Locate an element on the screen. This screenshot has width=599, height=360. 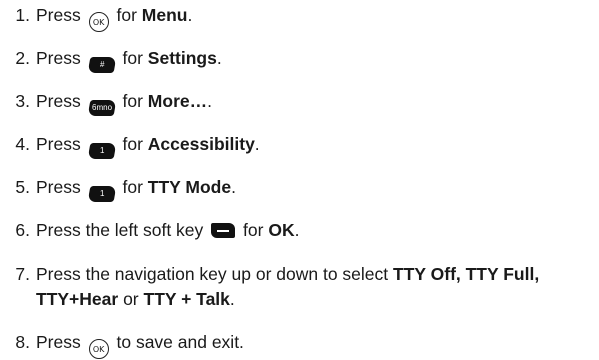
step-number: 5. is located at coordinates (22, 187).